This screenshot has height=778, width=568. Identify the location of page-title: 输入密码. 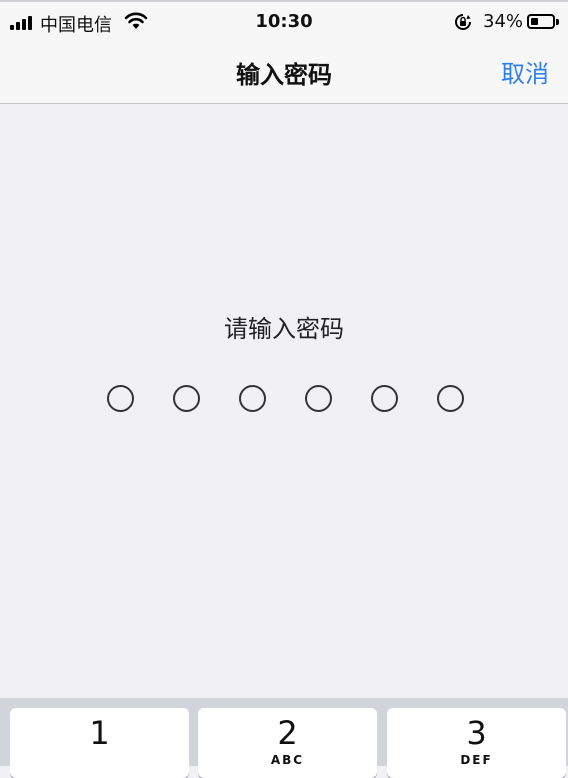
(284, 75).